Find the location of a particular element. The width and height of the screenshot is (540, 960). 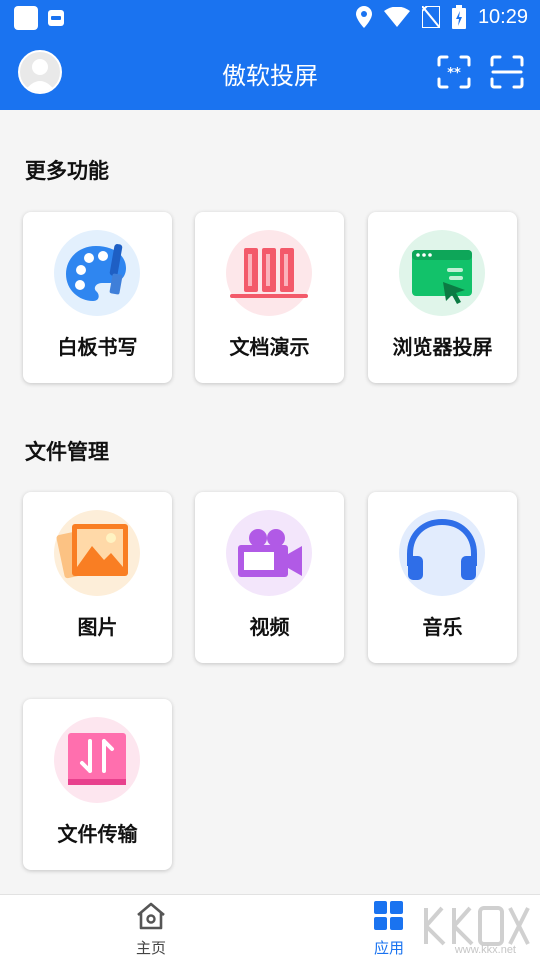

video-card: 视频 is located at coordinates (269, 577).